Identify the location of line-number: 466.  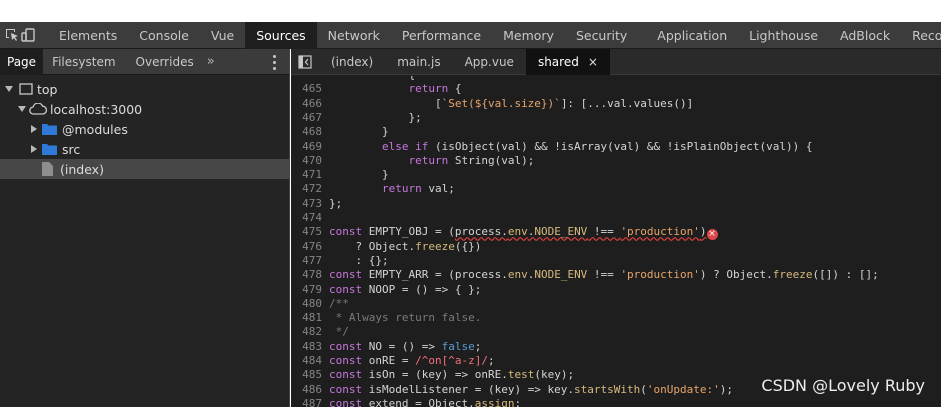
(310, 104).